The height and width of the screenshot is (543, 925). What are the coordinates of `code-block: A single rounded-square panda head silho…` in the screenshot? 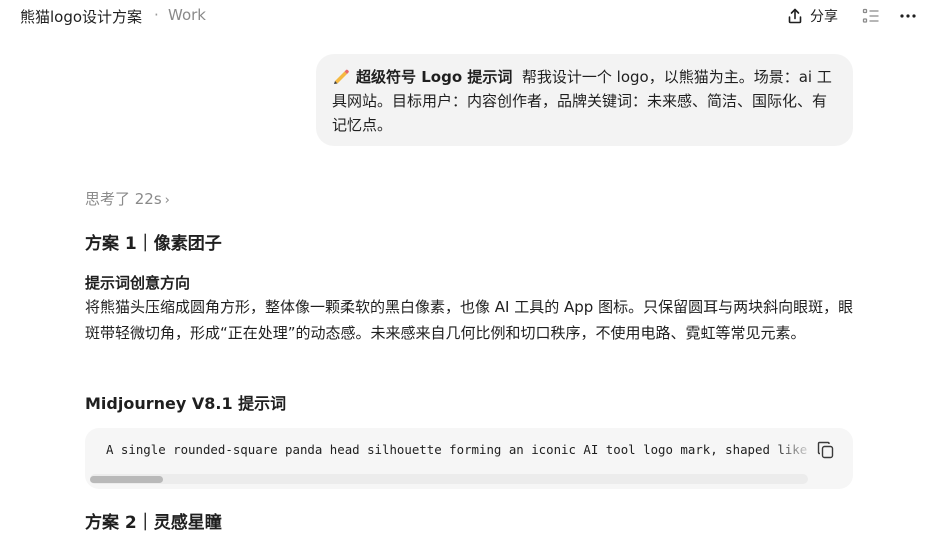 It's located at (469, 458).